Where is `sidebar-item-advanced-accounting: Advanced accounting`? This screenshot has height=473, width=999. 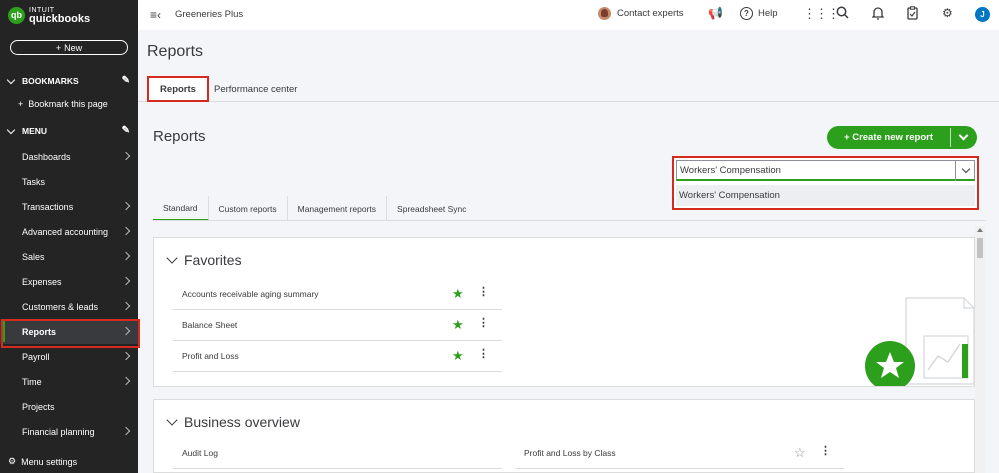
sidebar-item-advanced-accounting: Advanced accounting is located at coordinates (69, 231).